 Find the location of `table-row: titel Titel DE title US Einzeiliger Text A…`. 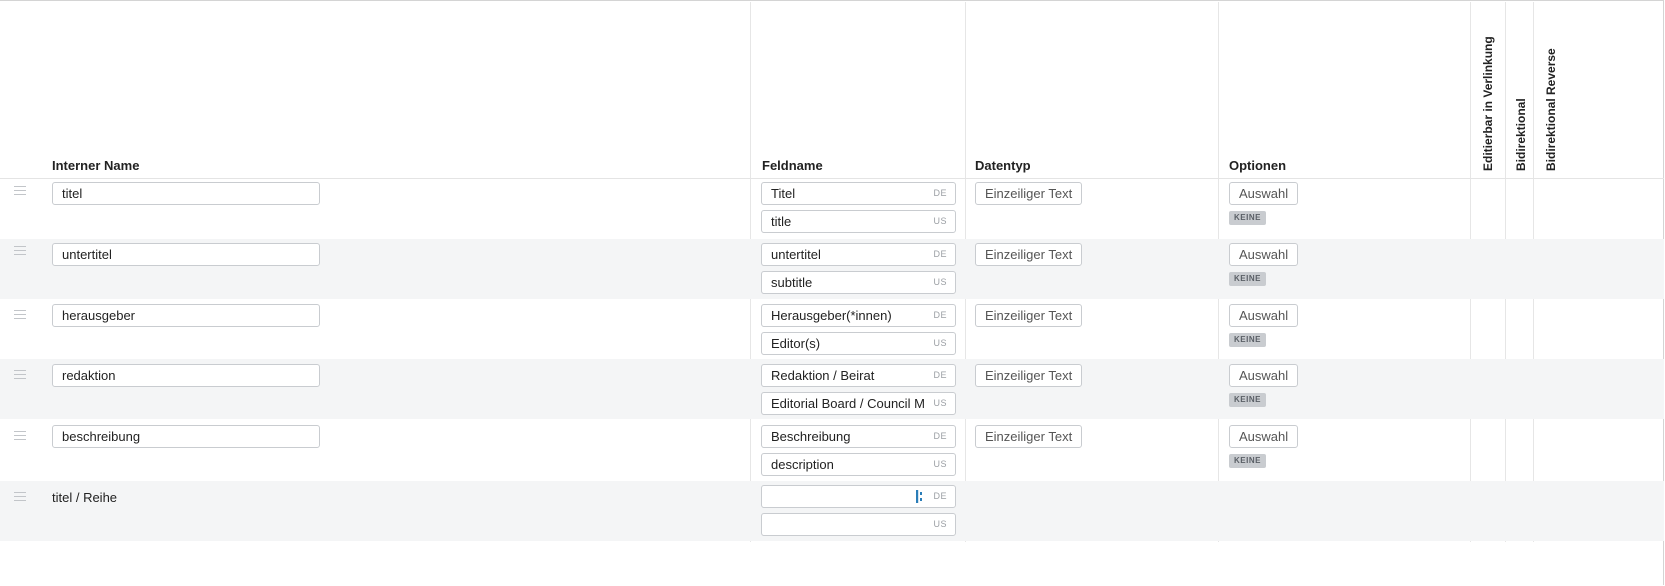

table-row: titel Titel DE title US Einzeiliger Text A… is located at coordinates (832, 209).